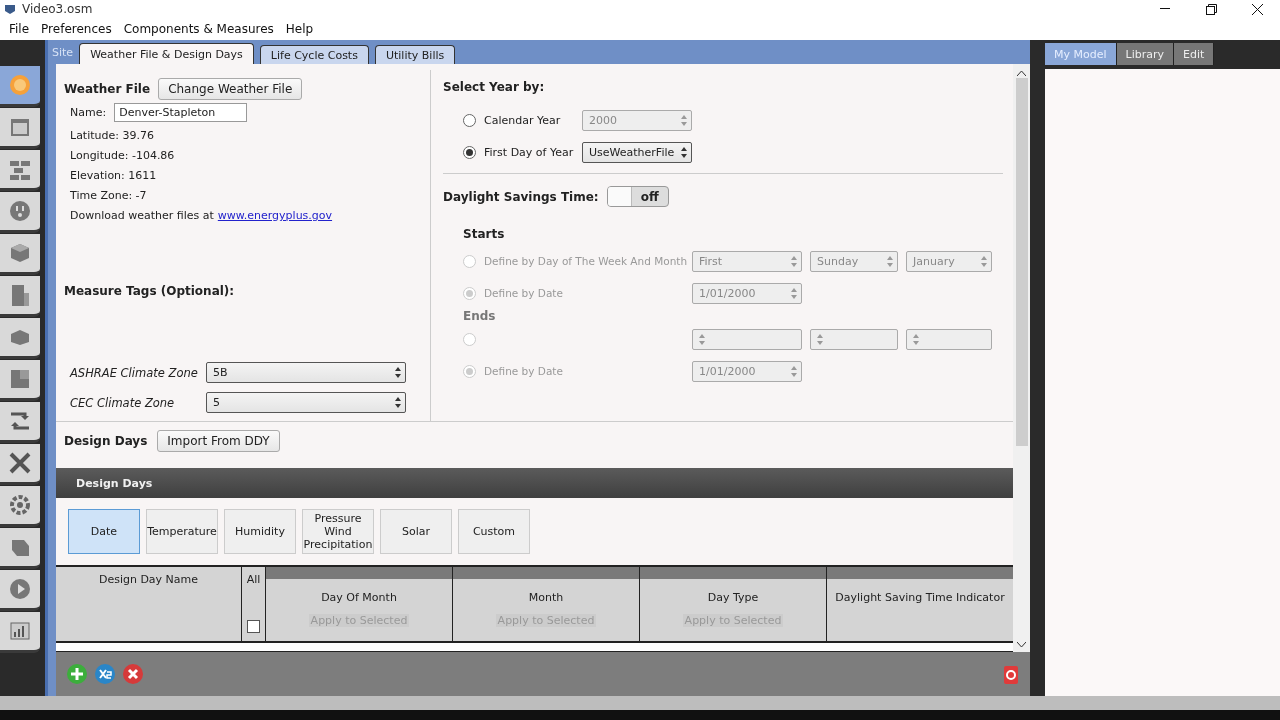 The image size is (1280, 720). I want to click on dropdown: 5B, so click(306, 372).